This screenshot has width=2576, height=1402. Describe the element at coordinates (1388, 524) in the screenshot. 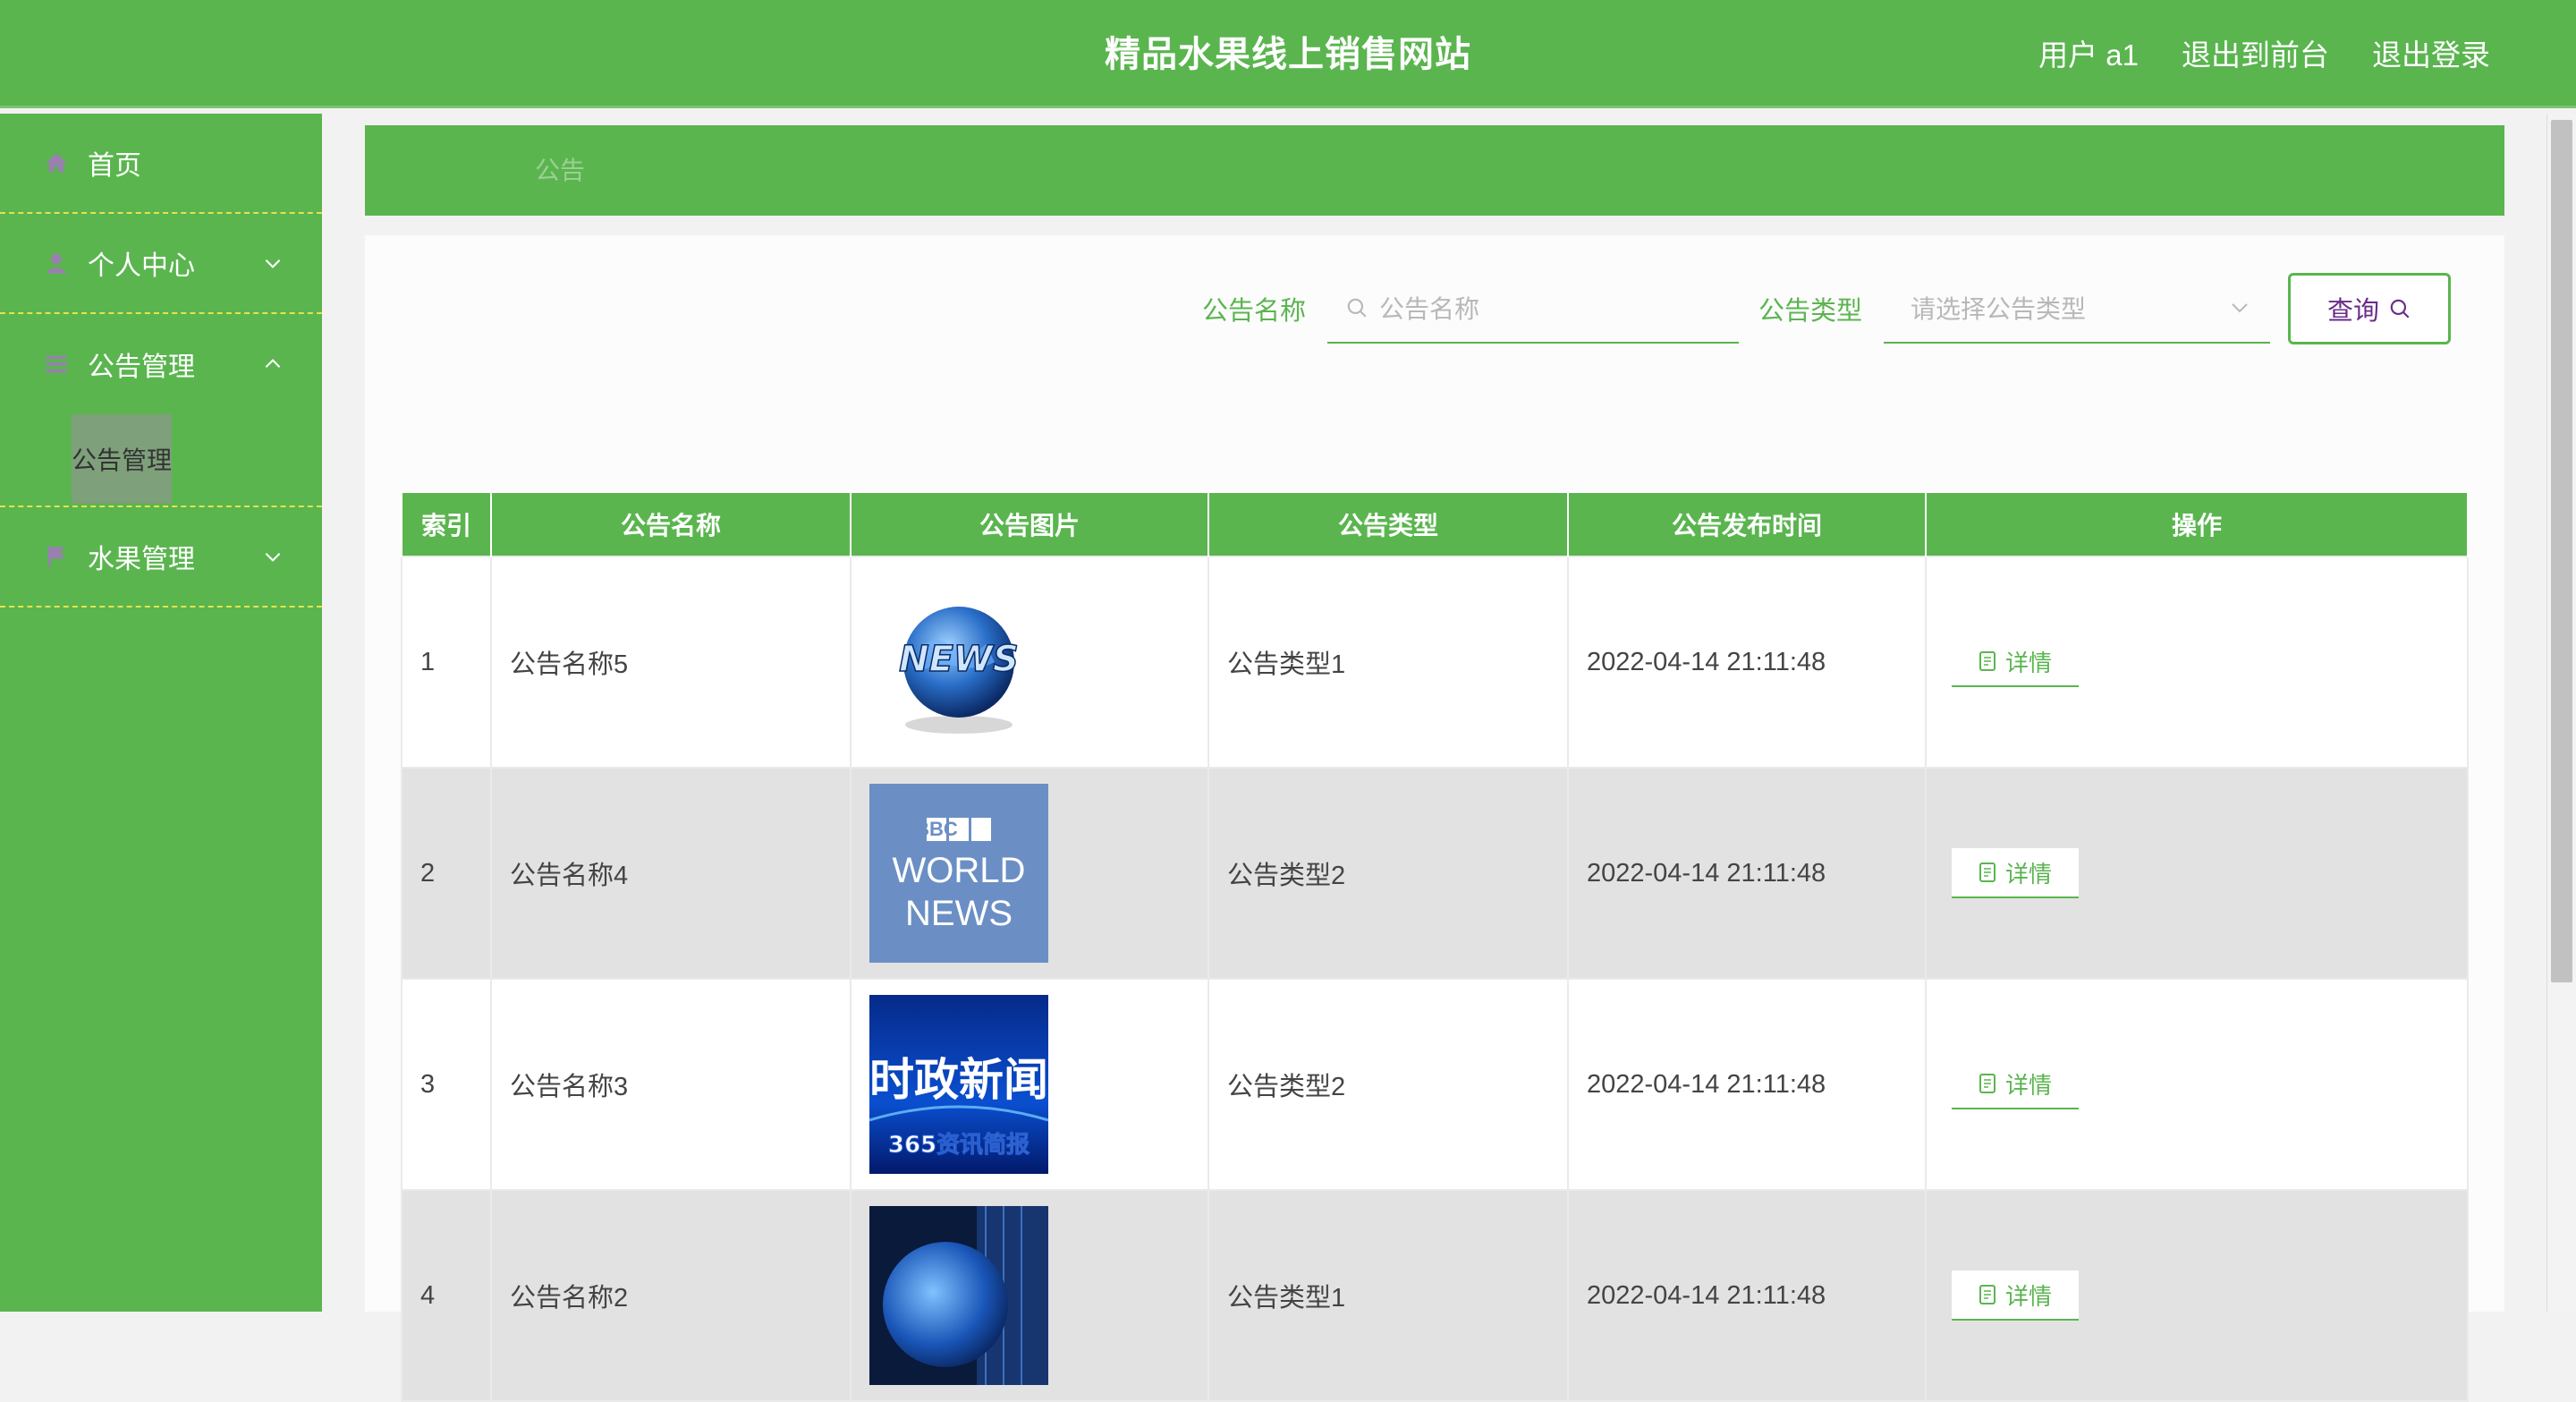

I see `column-header-type: 公告类型` at that location.